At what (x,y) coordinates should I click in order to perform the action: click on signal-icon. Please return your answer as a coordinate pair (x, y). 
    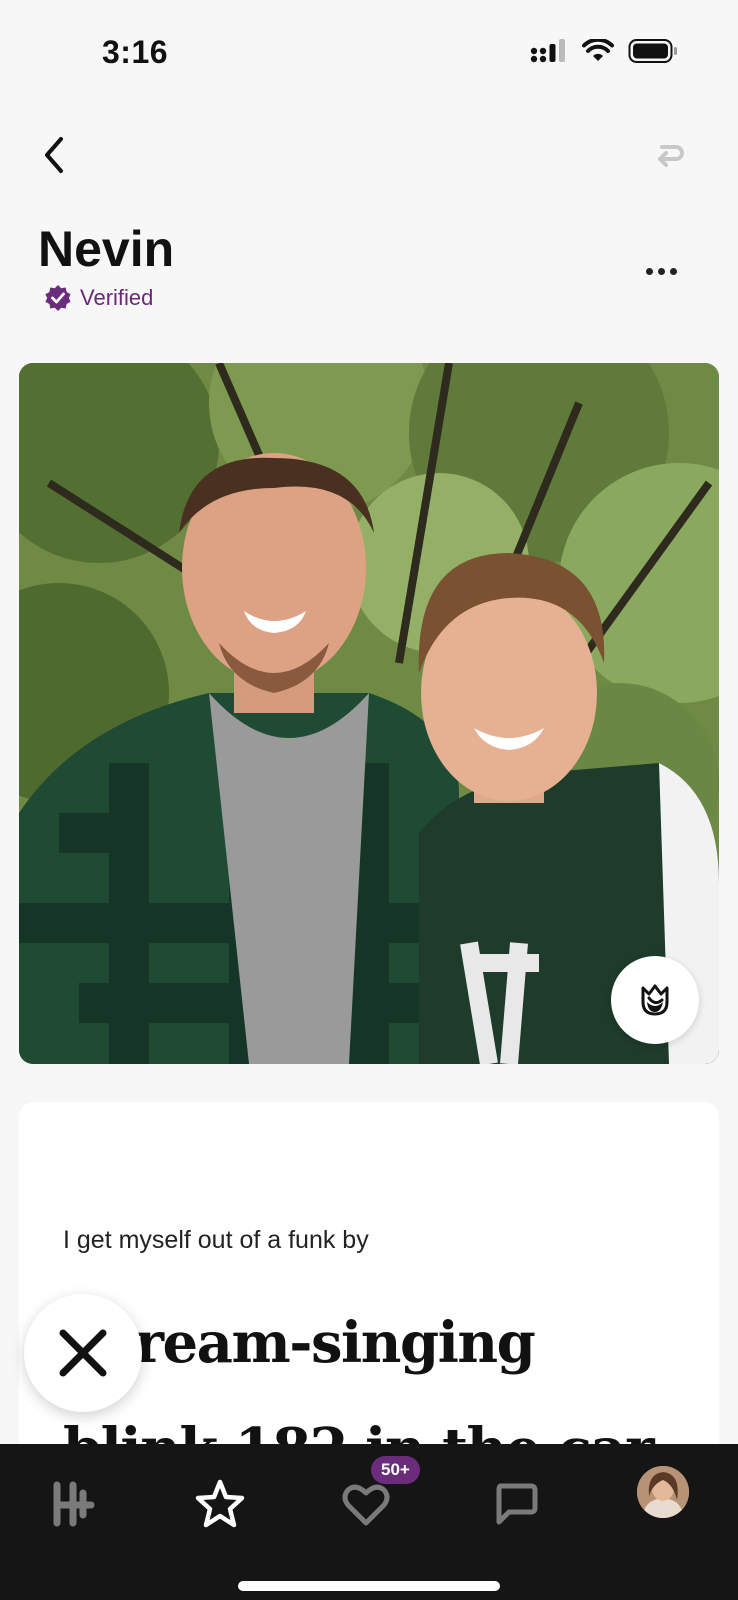
    Looking at the image, I should click on (549, 53).